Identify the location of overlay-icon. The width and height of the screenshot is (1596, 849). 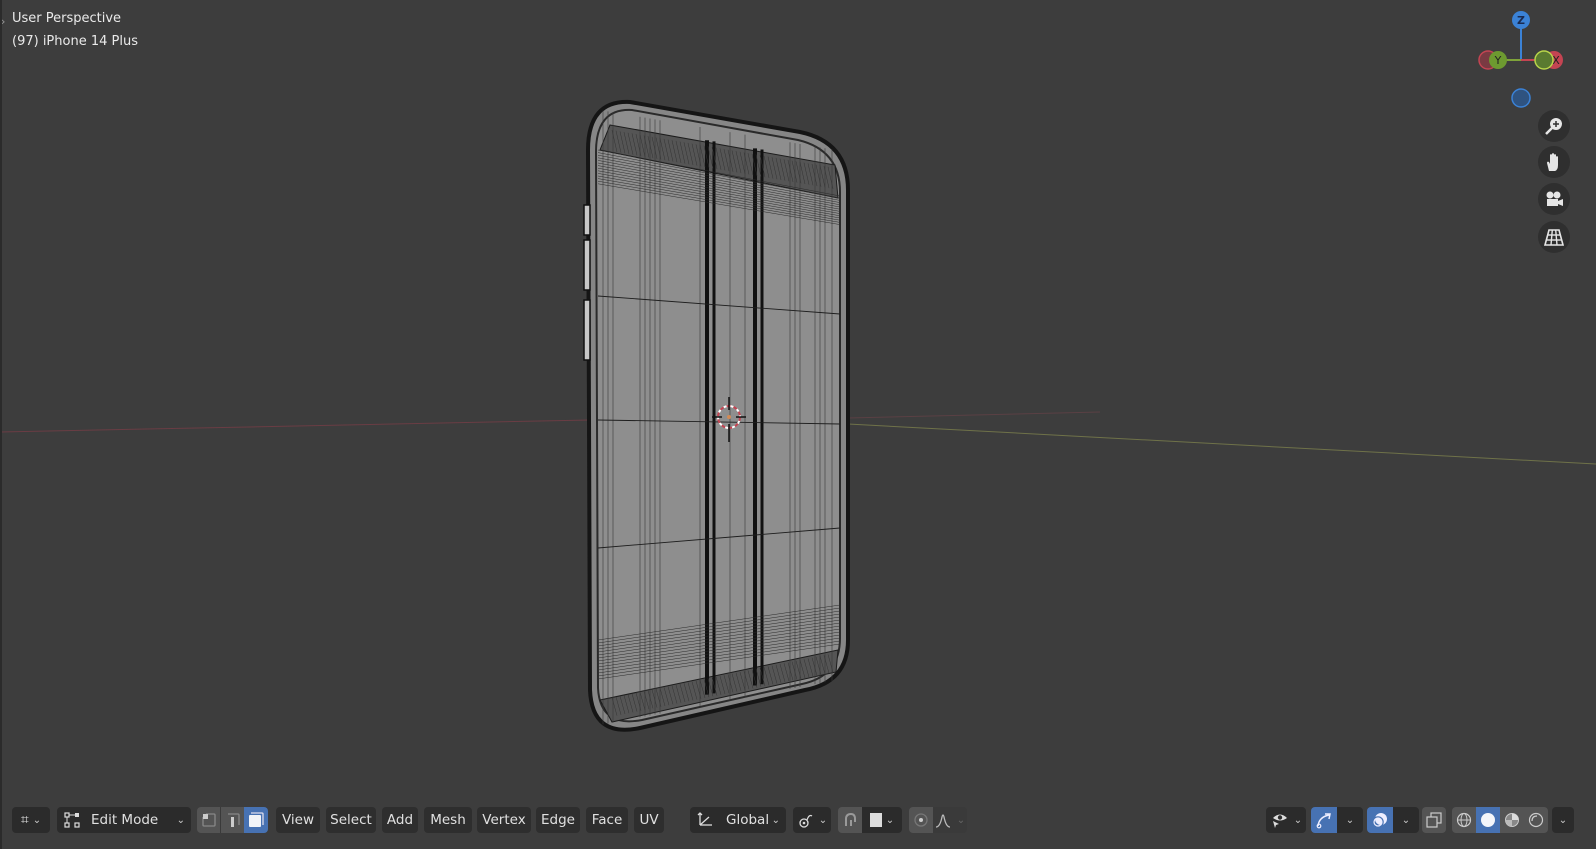
(1379, 820).